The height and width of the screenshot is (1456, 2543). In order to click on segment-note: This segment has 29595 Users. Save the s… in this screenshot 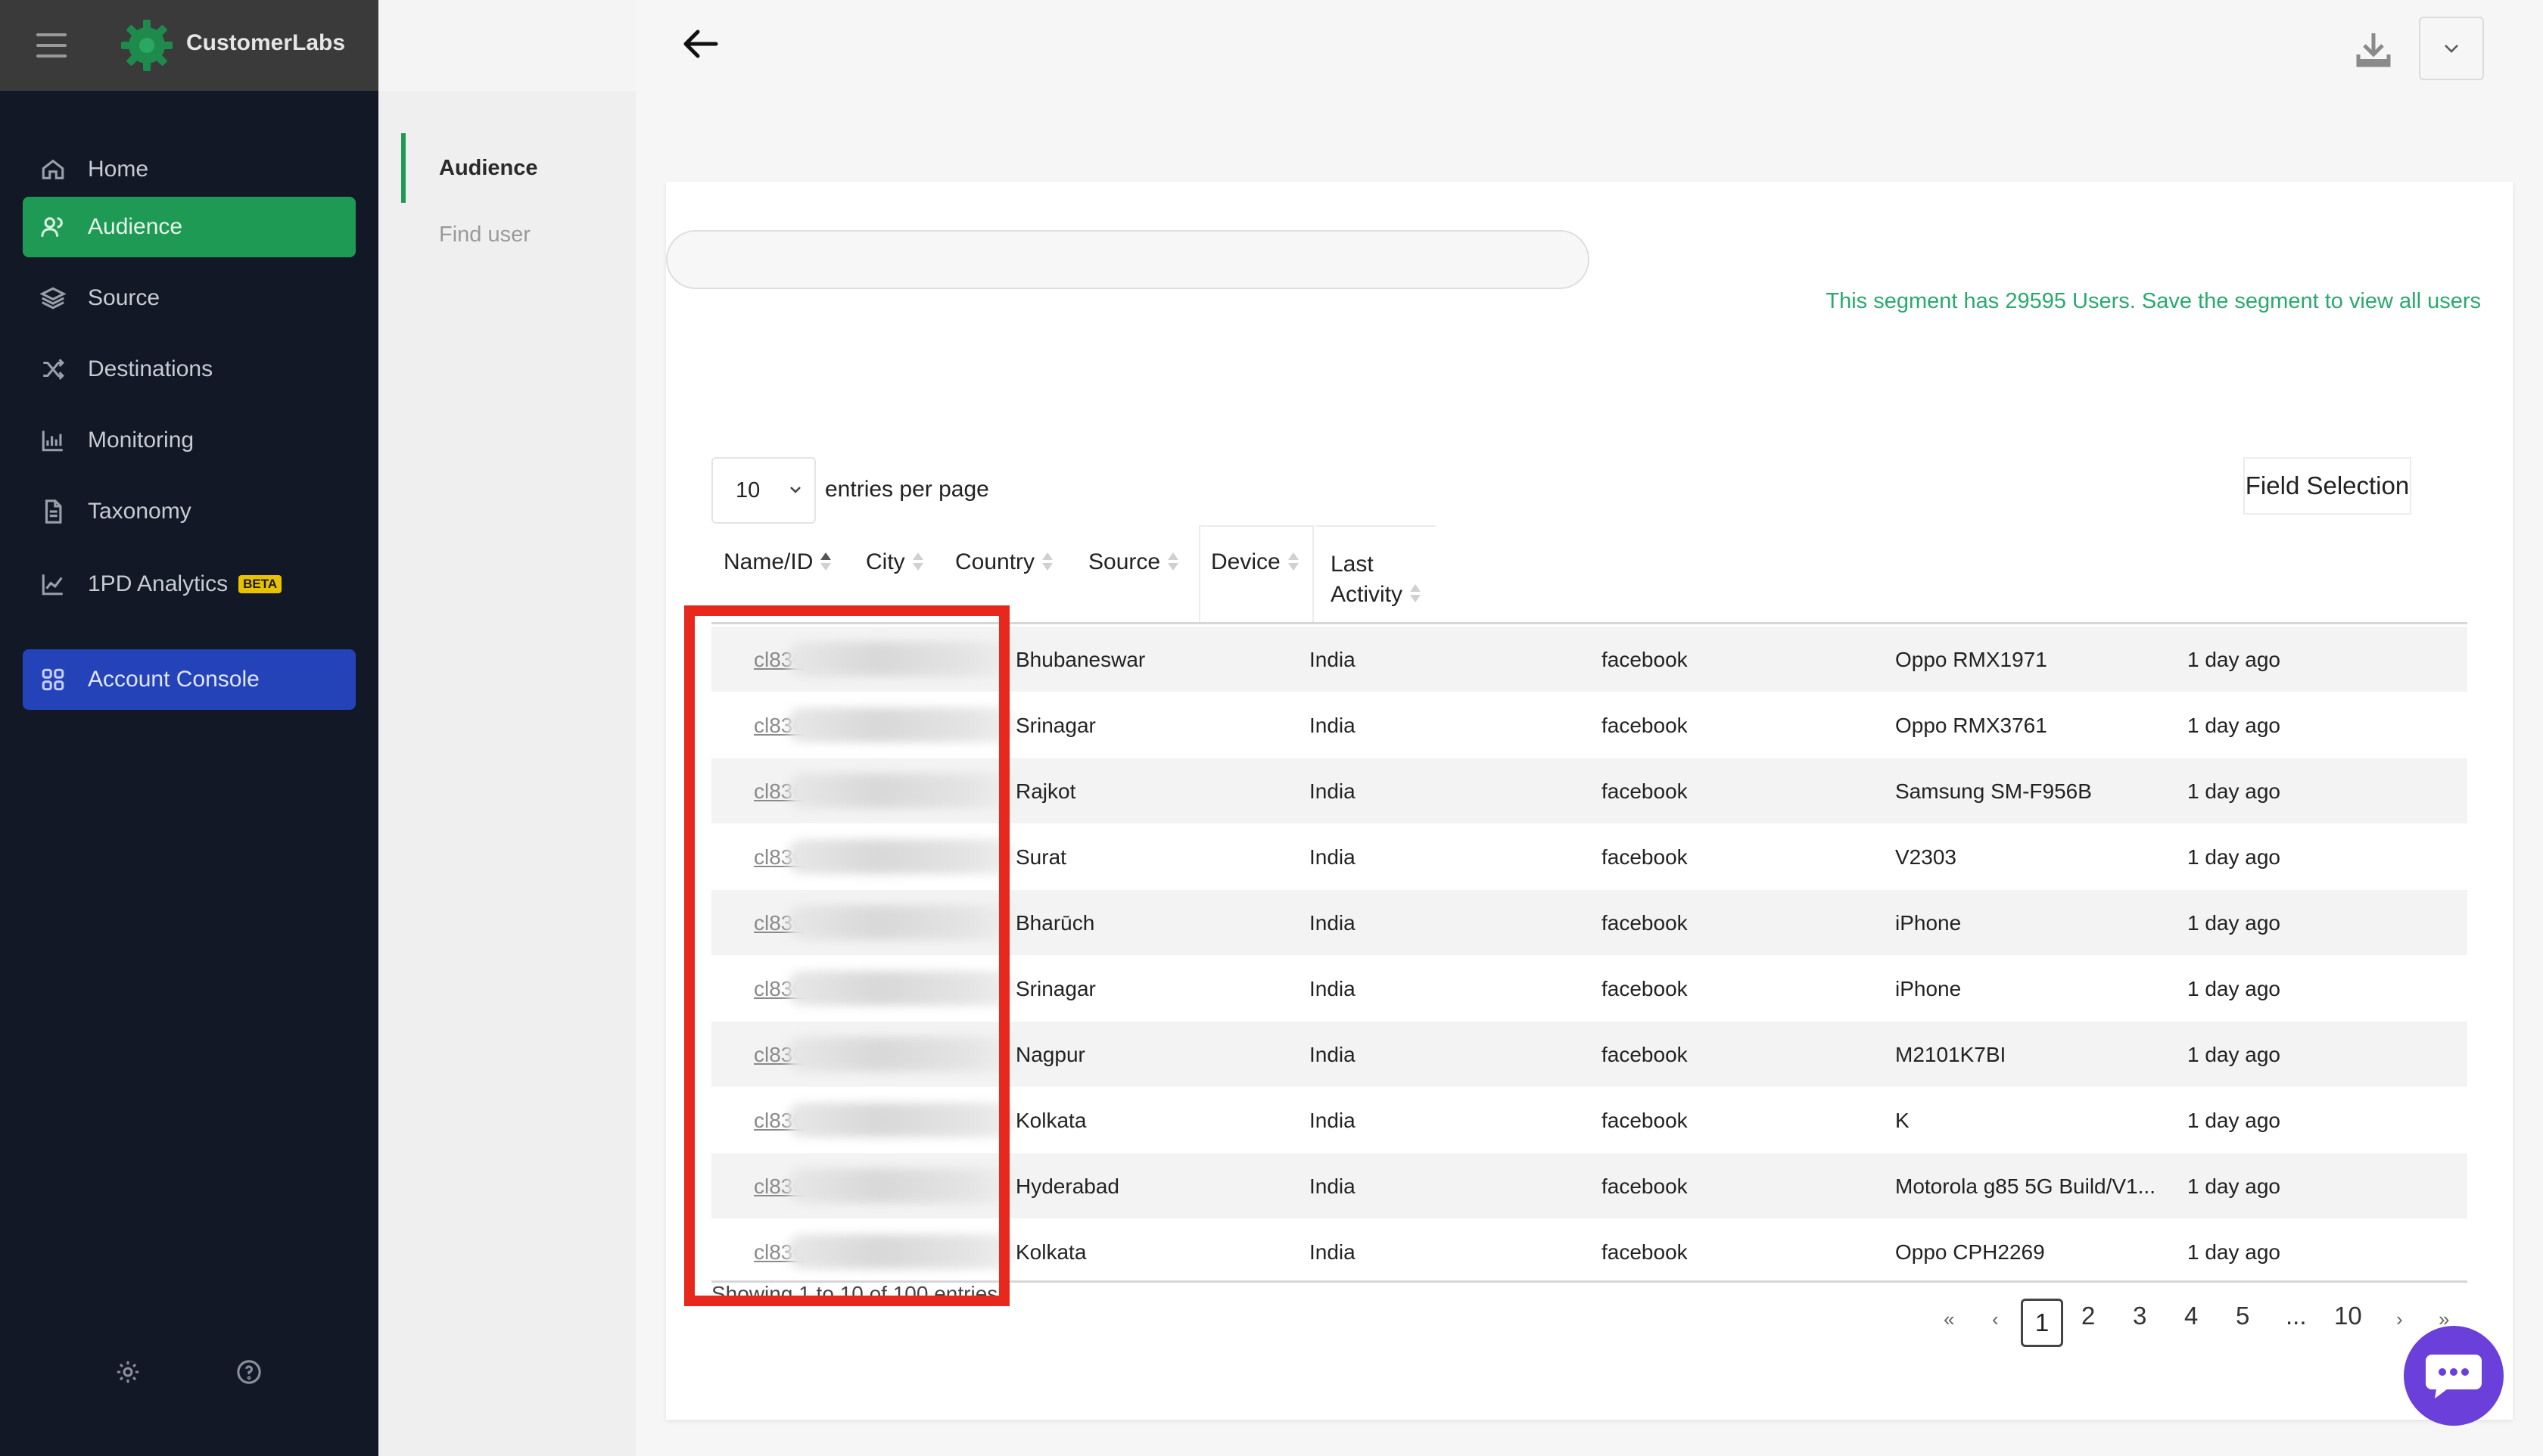, I will do `click(2153, 301)`.